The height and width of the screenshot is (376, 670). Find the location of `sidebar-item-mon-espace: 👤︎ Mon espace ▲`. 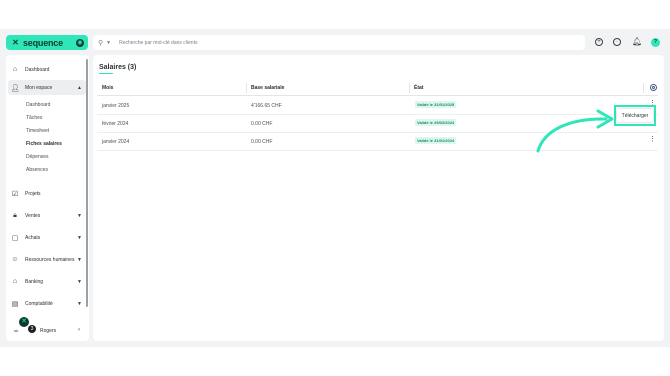

sidebar-item-mon-espace: 👤︎ Mon espace ▲ is located at coordinates (47, 87).